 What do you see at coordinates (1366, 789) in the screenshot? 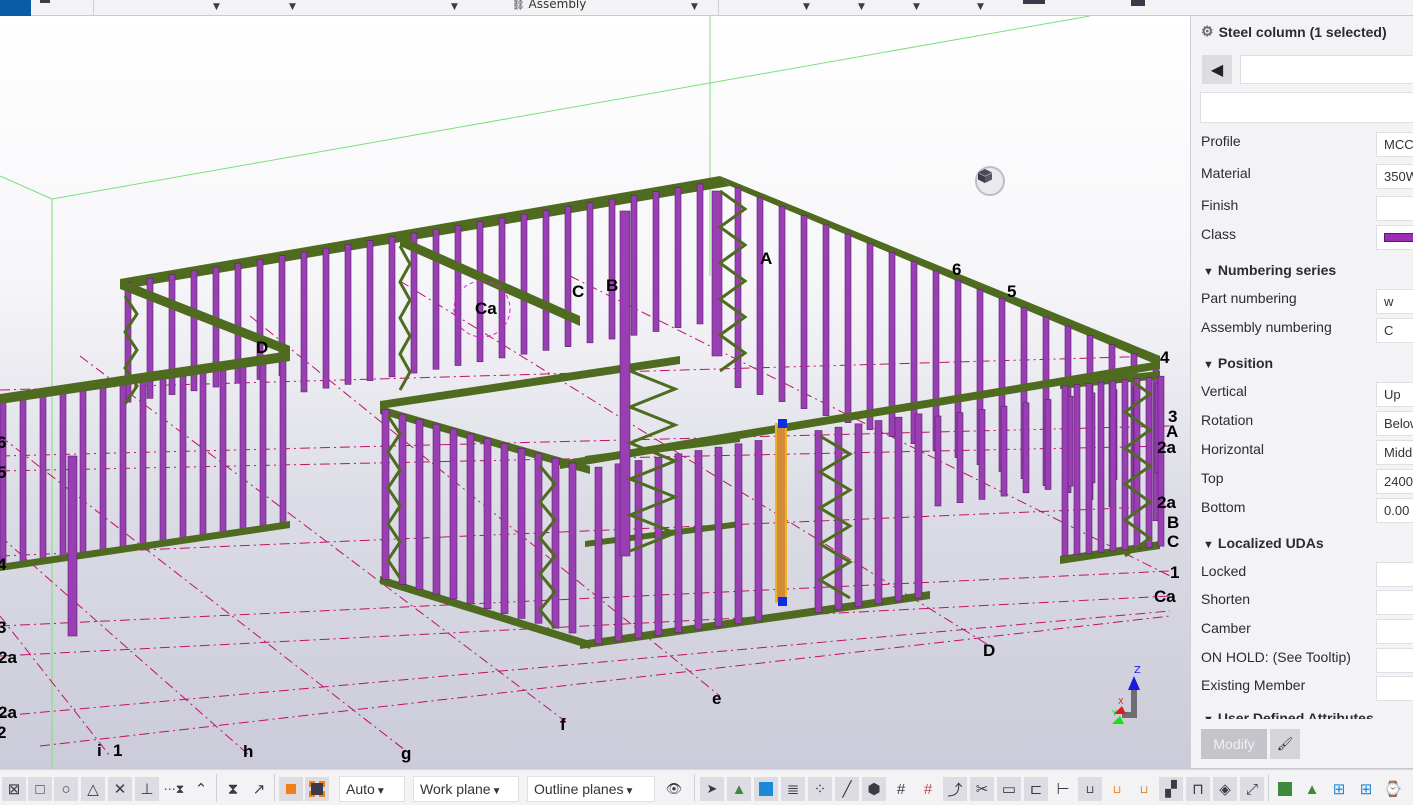
I see `select-component-2-button: ⊞` at bounding box center [1366, 789].